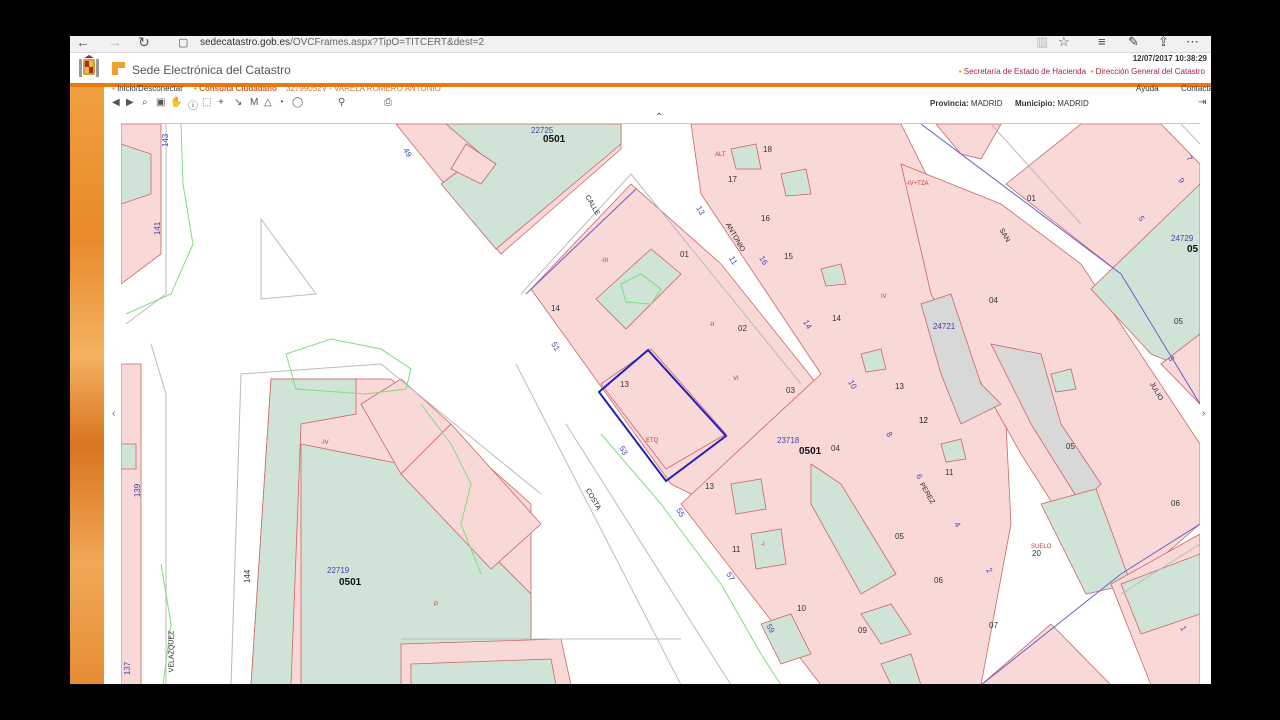 The height and width of the screenshot is (720, 1280). I want to click on block-code: 24729, so click(1182, 238).